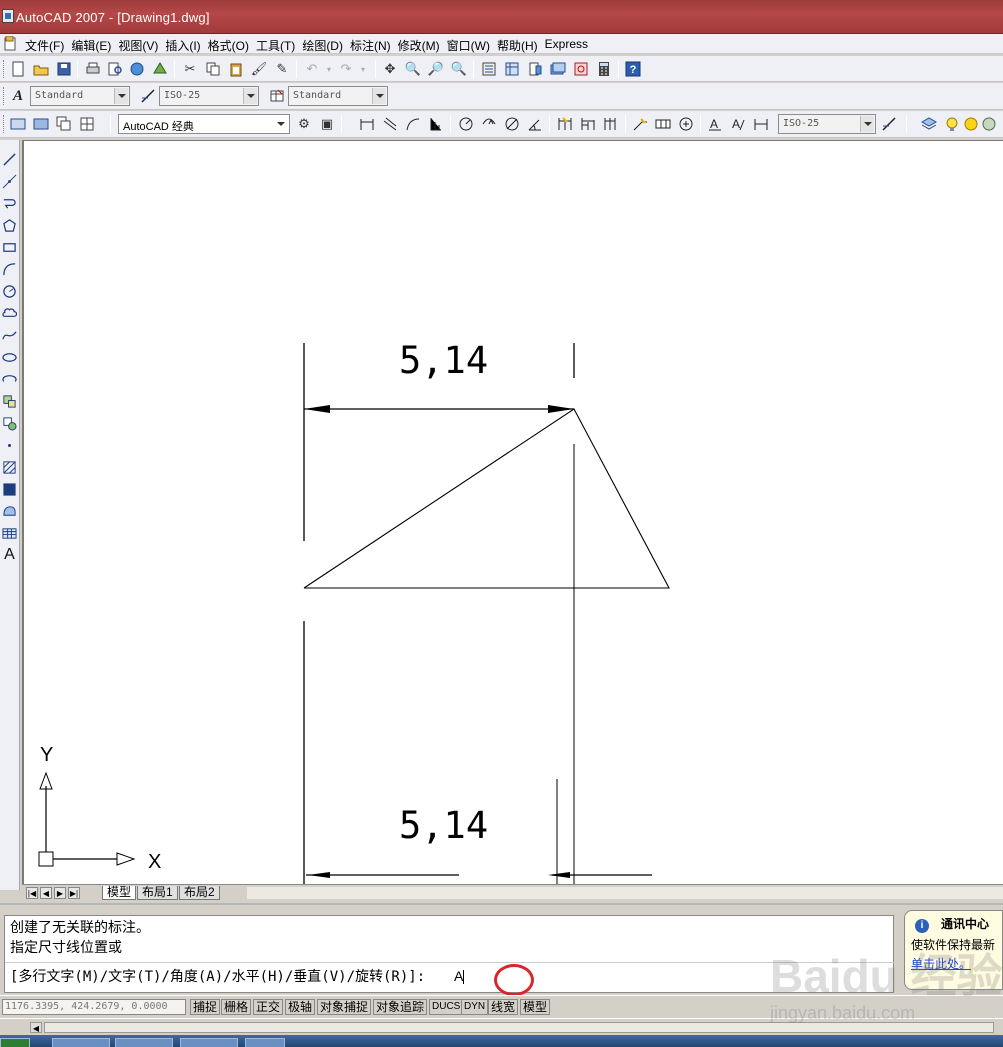 The height and width of the screenshot is (1047, 1003). Describe the element at coordinates (259, 69) in the screenshot. I see `match-properties-icon: 🖌` at that location.